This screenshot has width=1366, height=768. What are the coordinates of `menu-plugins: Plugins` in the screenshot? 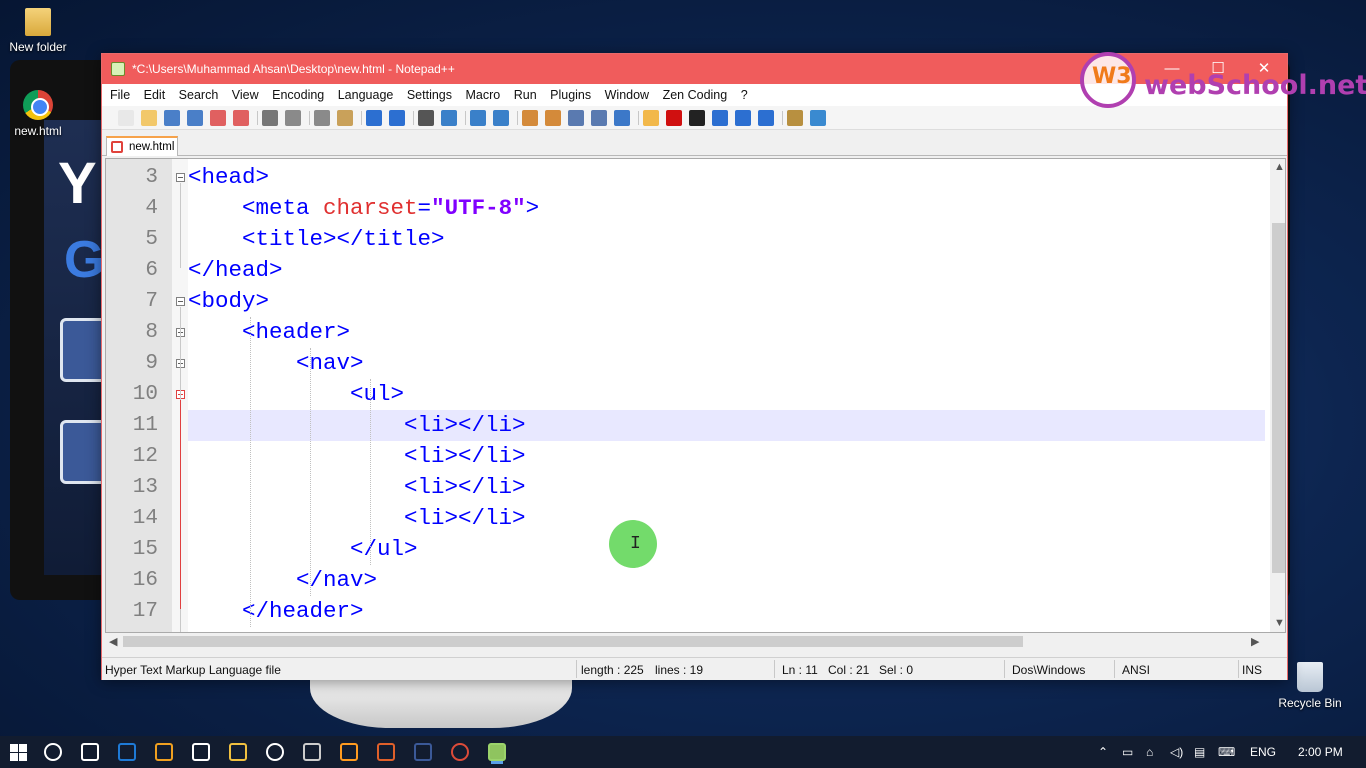 It's located at (570, 93).